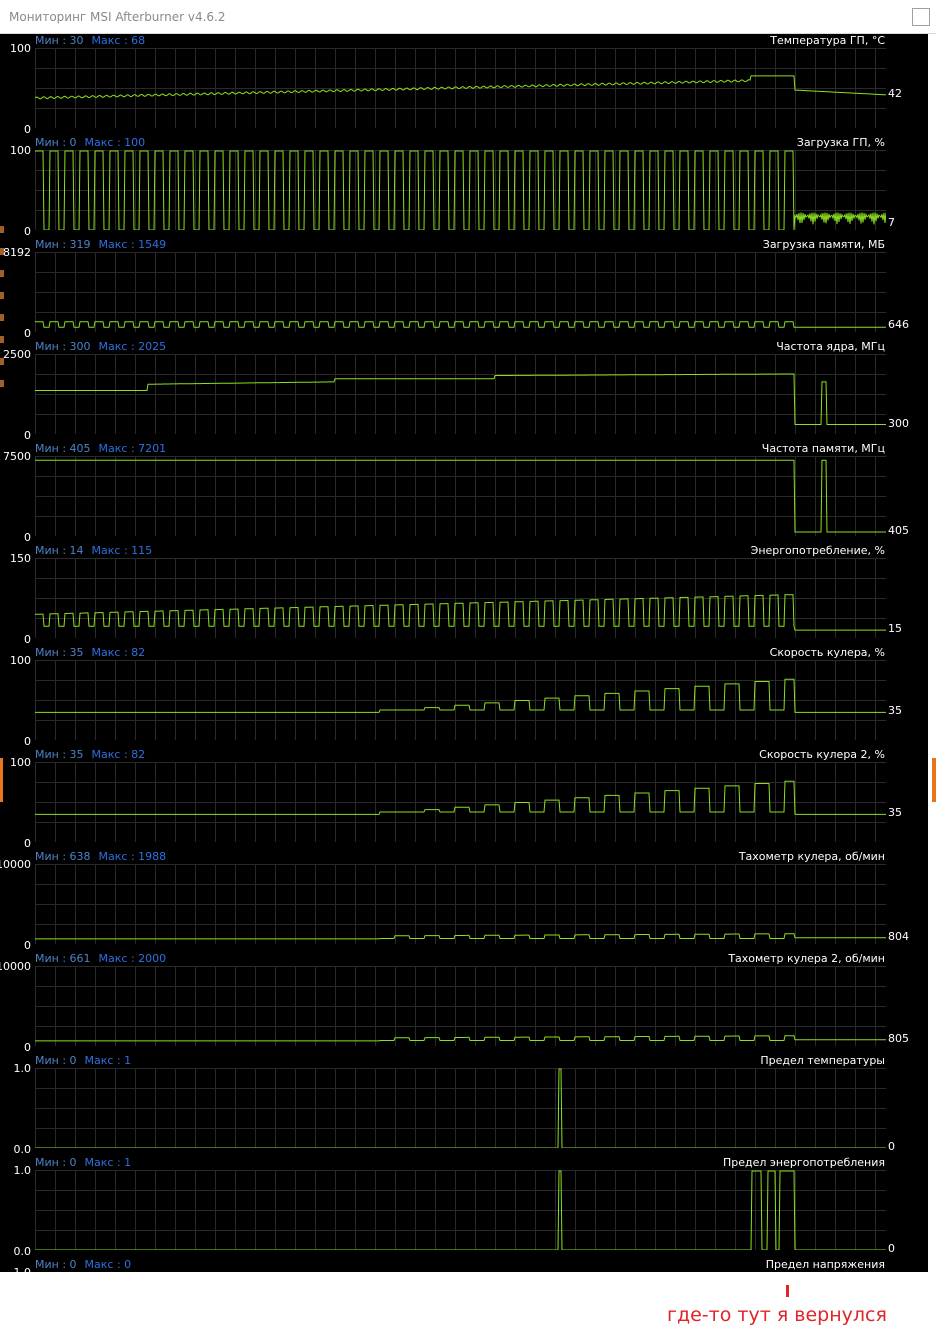 The height and width of the screenshot is (1344, 936). Describe the element at coordinates (100, 856) in the screenshot. I see `min-max-labels: Мин : 638 Макс : 1988` at that location.